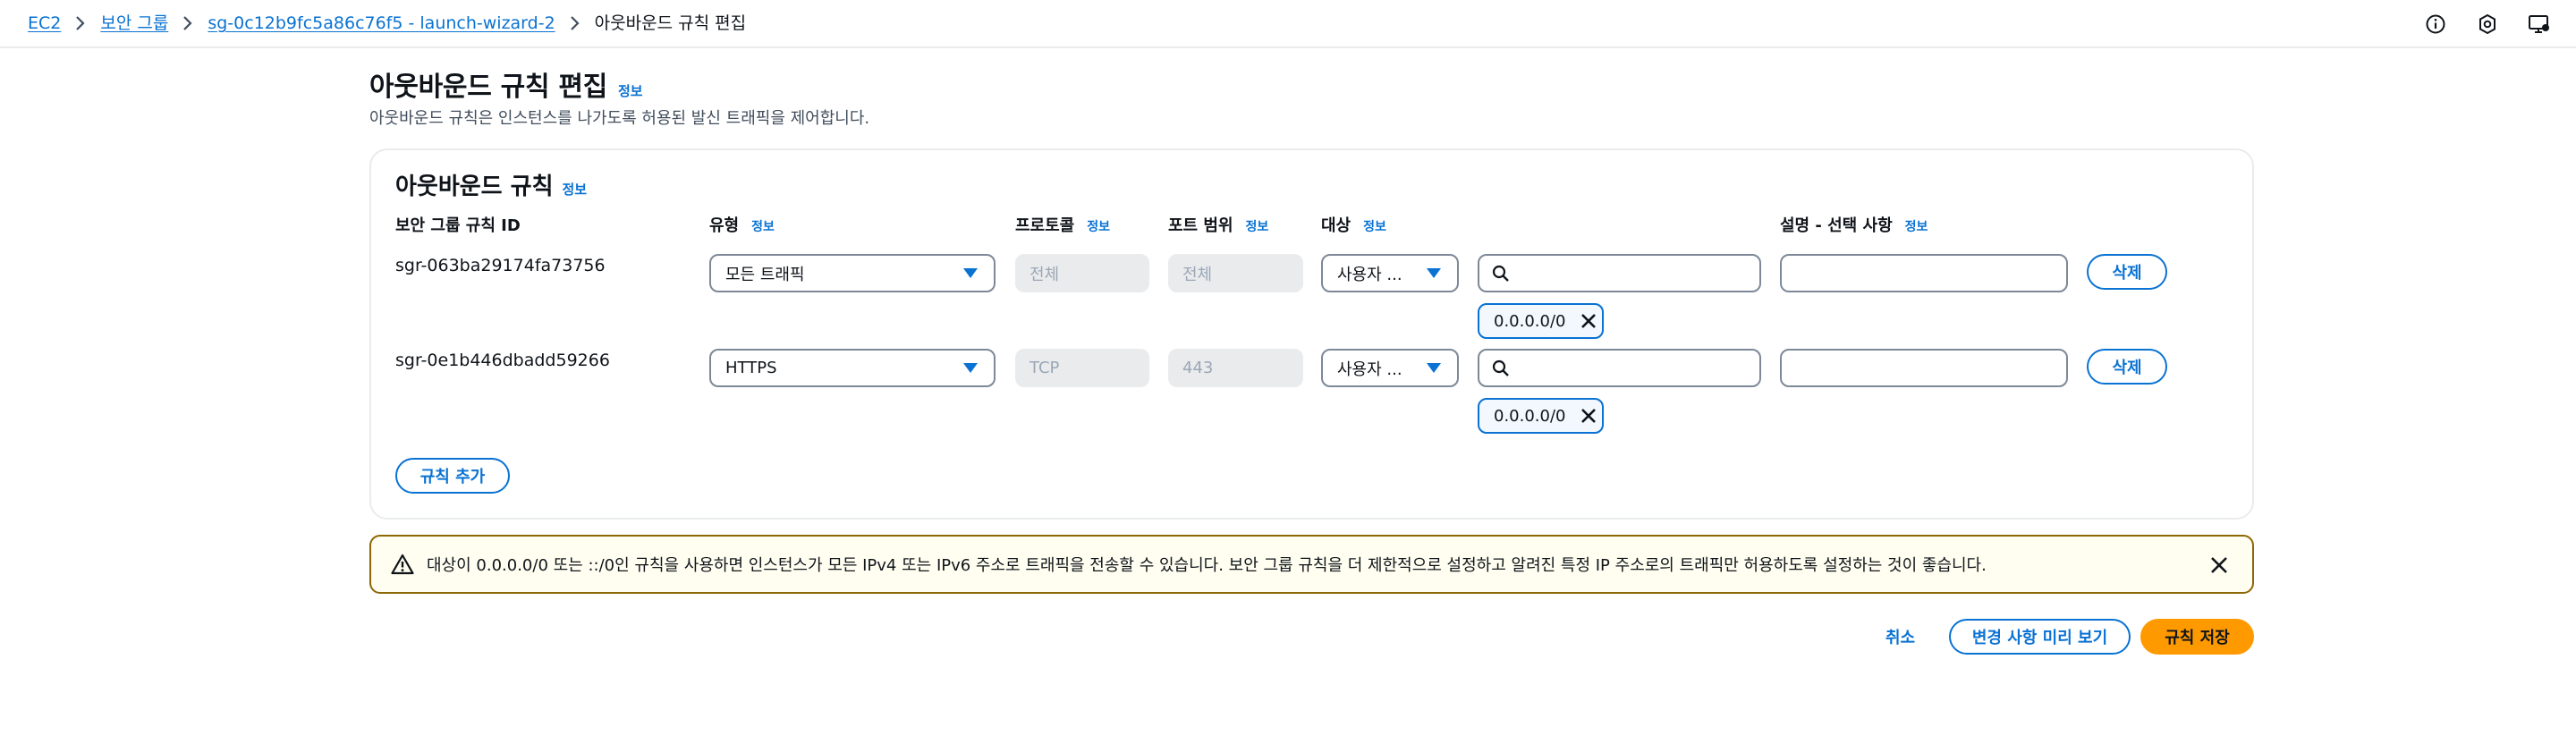  Describe the element at coordinates (1257, 226) in the screenshot. I see `port-range-info-link: 정보` at that location.